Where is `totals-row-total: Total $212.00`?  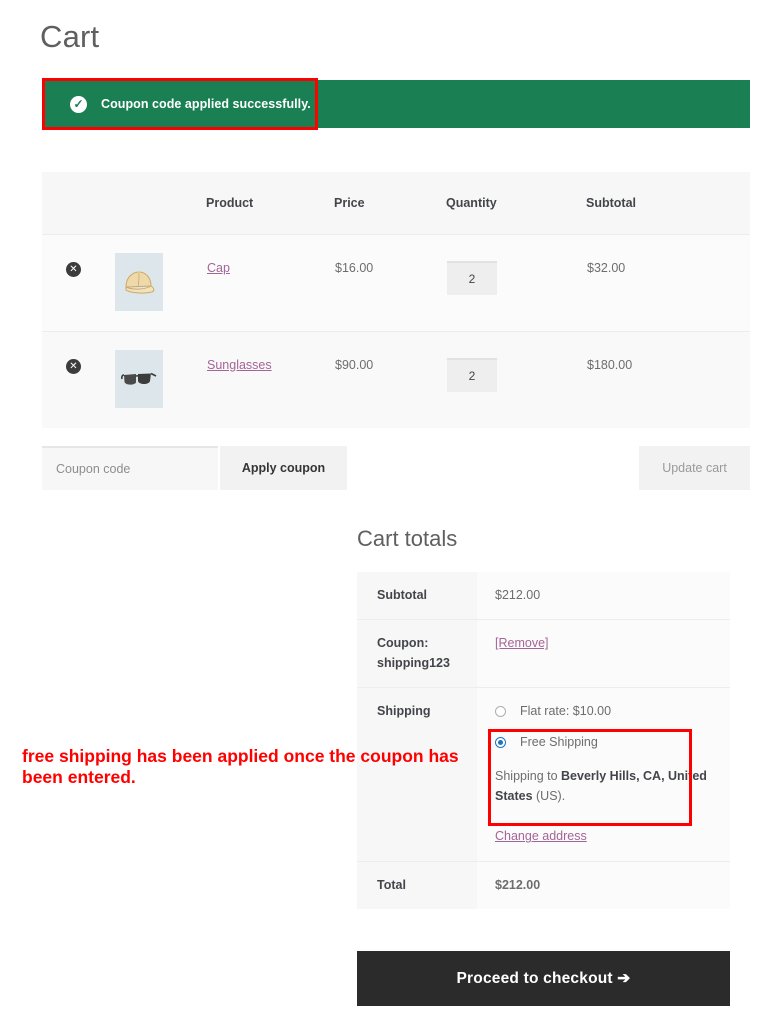 totals-row-total: Total $212.00 is located at coordinates (543, 885).